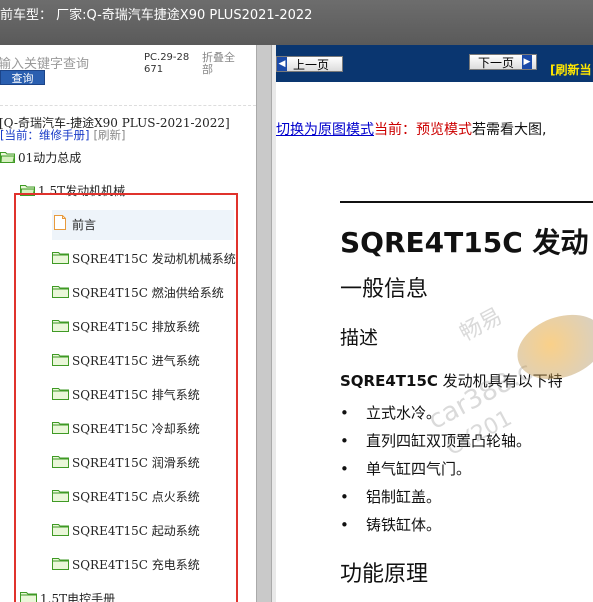 This screenshot has width=593, height=602. I want to click on tree-node: SQRE4T15C 润滑系统, so click(126, 463).